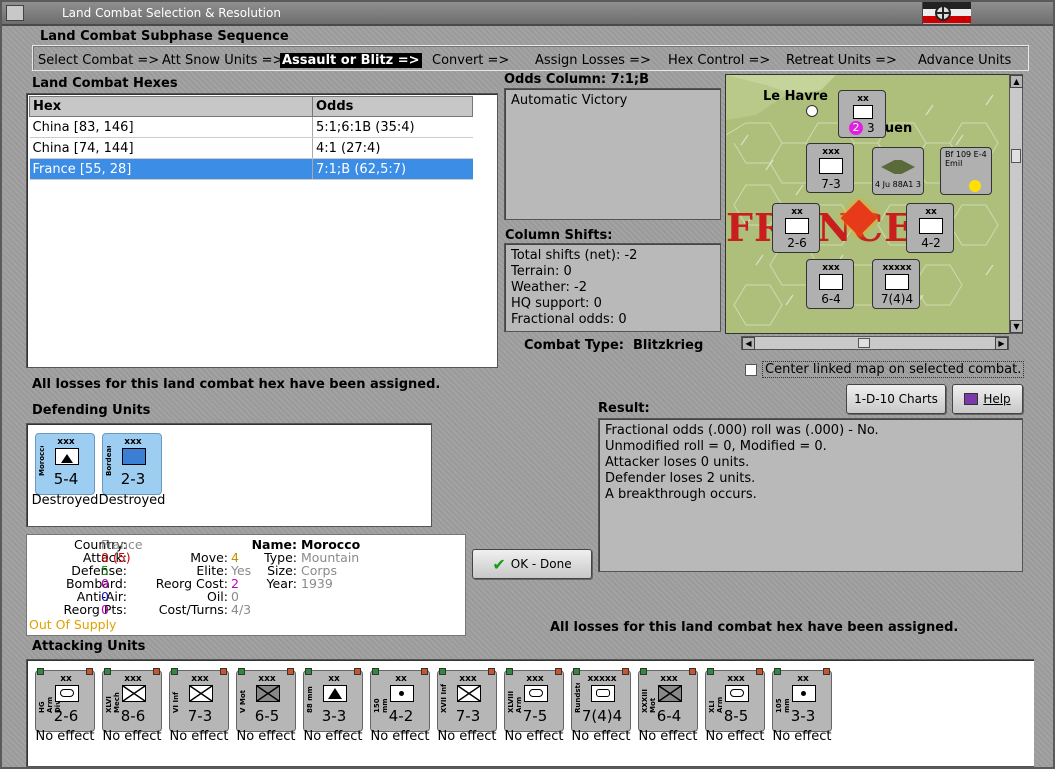 The image size is (1055, 769). Describe the element at coordinates (830, 168) in the screenshot. I see `map-stack-unit: xxx 7-3` at that location.